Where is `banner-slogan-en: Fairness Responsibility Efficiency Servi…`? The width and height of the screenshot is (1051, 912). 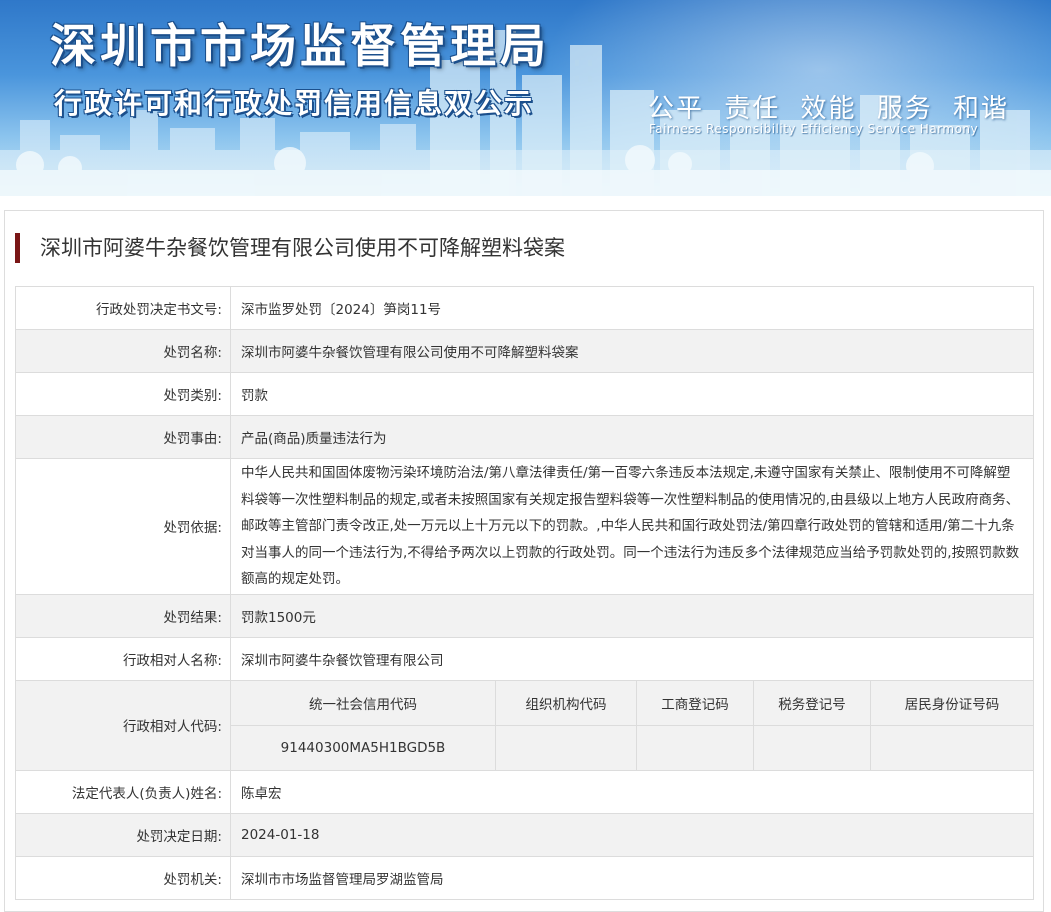
banner-slogan-en: Fairness Responsibility Efficiency Servi… is located at coordinates (814, 129).